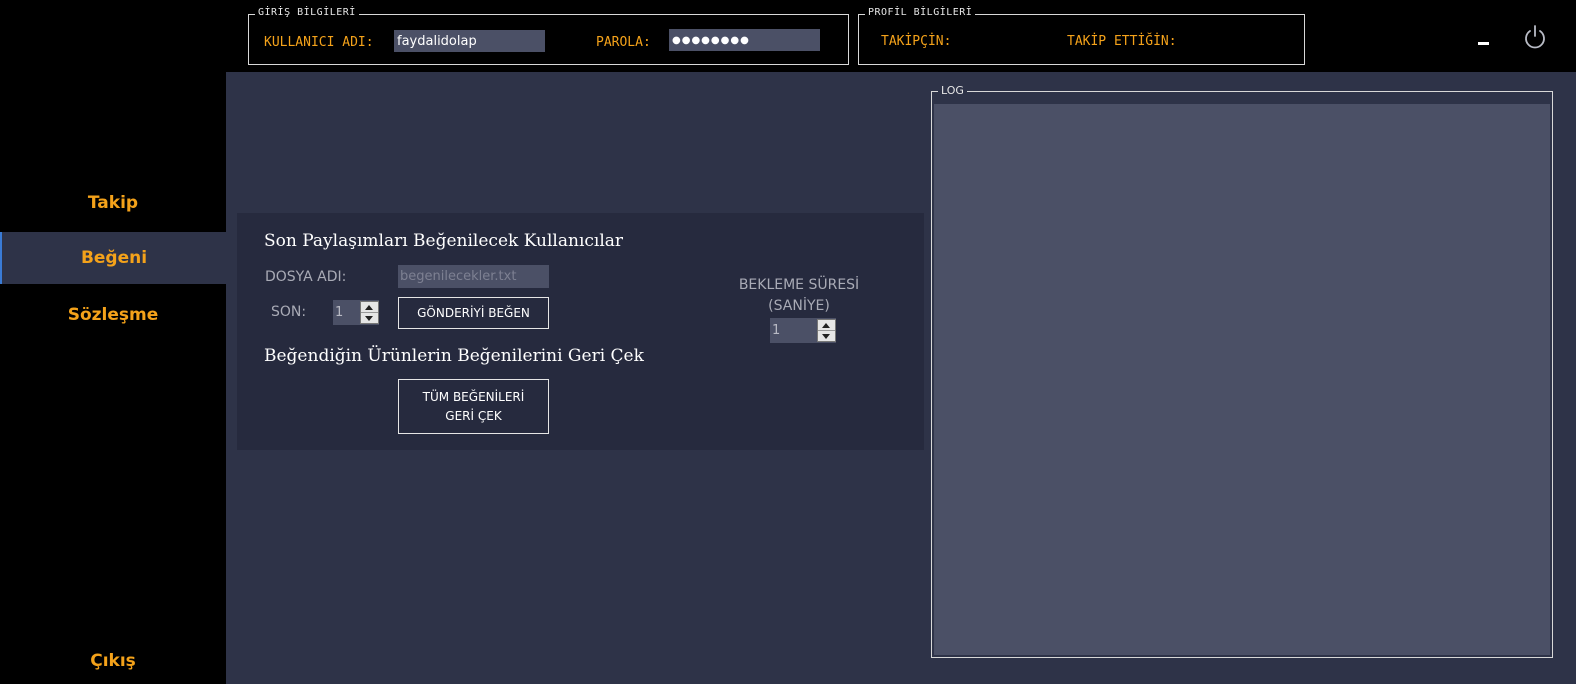 Image resolution: width=1576 pixels, height=684 pixels. I want to click on exit-label: Çıkış, so click(113, 661).